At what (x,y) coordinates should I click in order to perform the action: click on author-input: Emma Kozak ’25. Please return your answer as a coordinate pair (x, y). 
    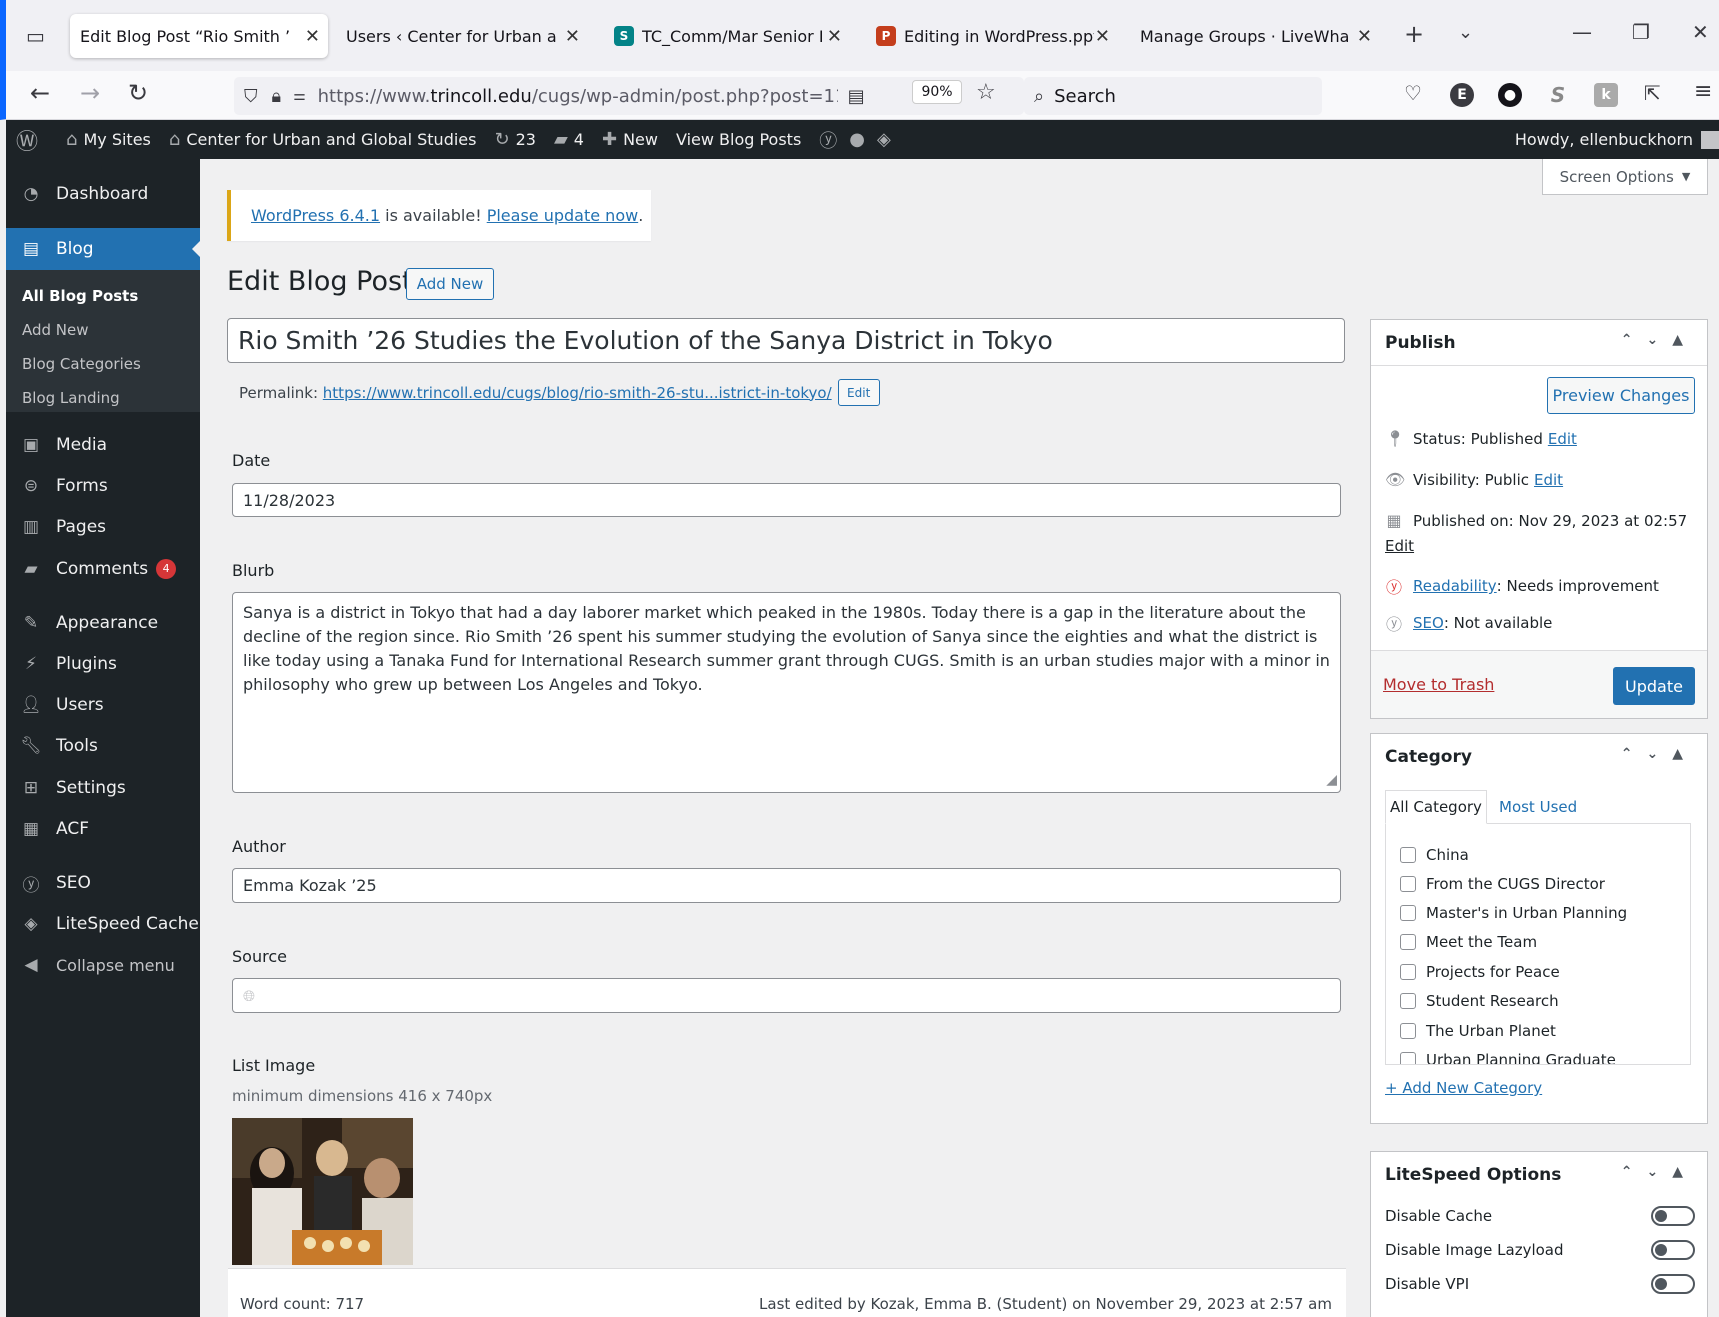
    Looking at the image, I should click on (786, 885).